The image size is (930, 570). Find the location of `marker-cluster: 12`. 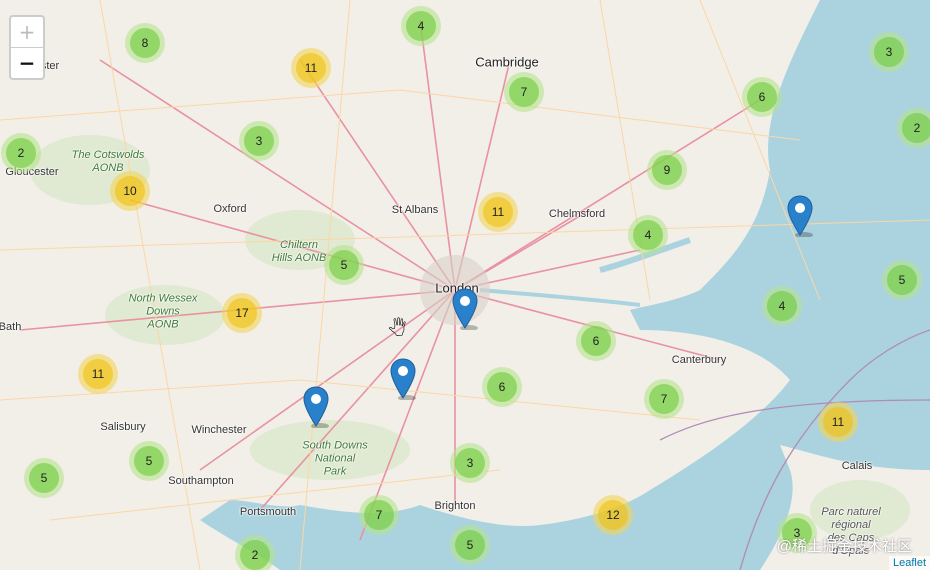

marker-cluster: 12 is located at coordinates (613, 515).